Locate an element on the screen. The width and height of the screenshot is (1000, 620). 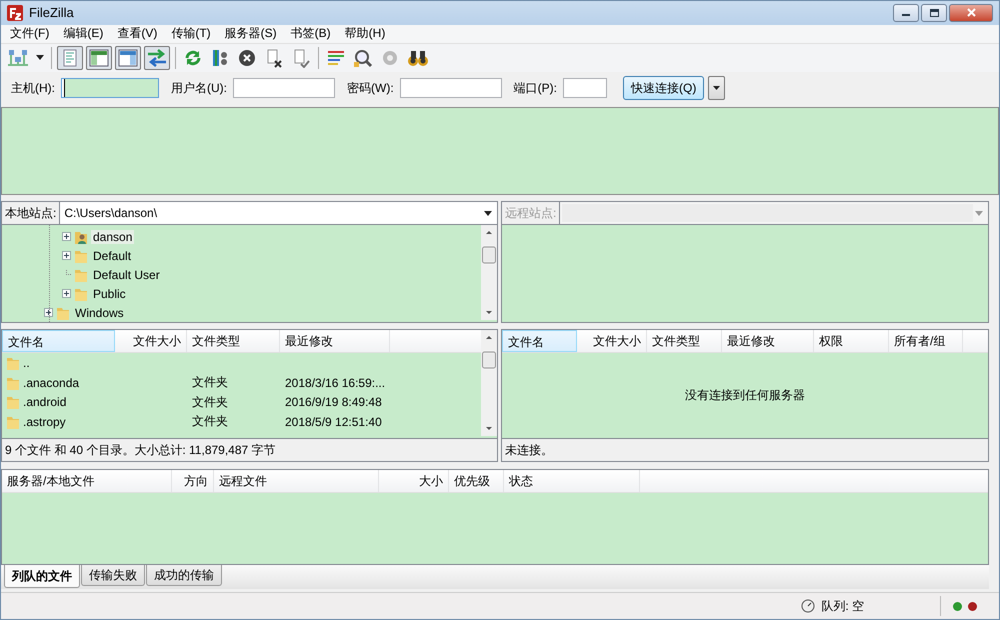
menu-item: 查看(V) is located at coordinates (137, 33).